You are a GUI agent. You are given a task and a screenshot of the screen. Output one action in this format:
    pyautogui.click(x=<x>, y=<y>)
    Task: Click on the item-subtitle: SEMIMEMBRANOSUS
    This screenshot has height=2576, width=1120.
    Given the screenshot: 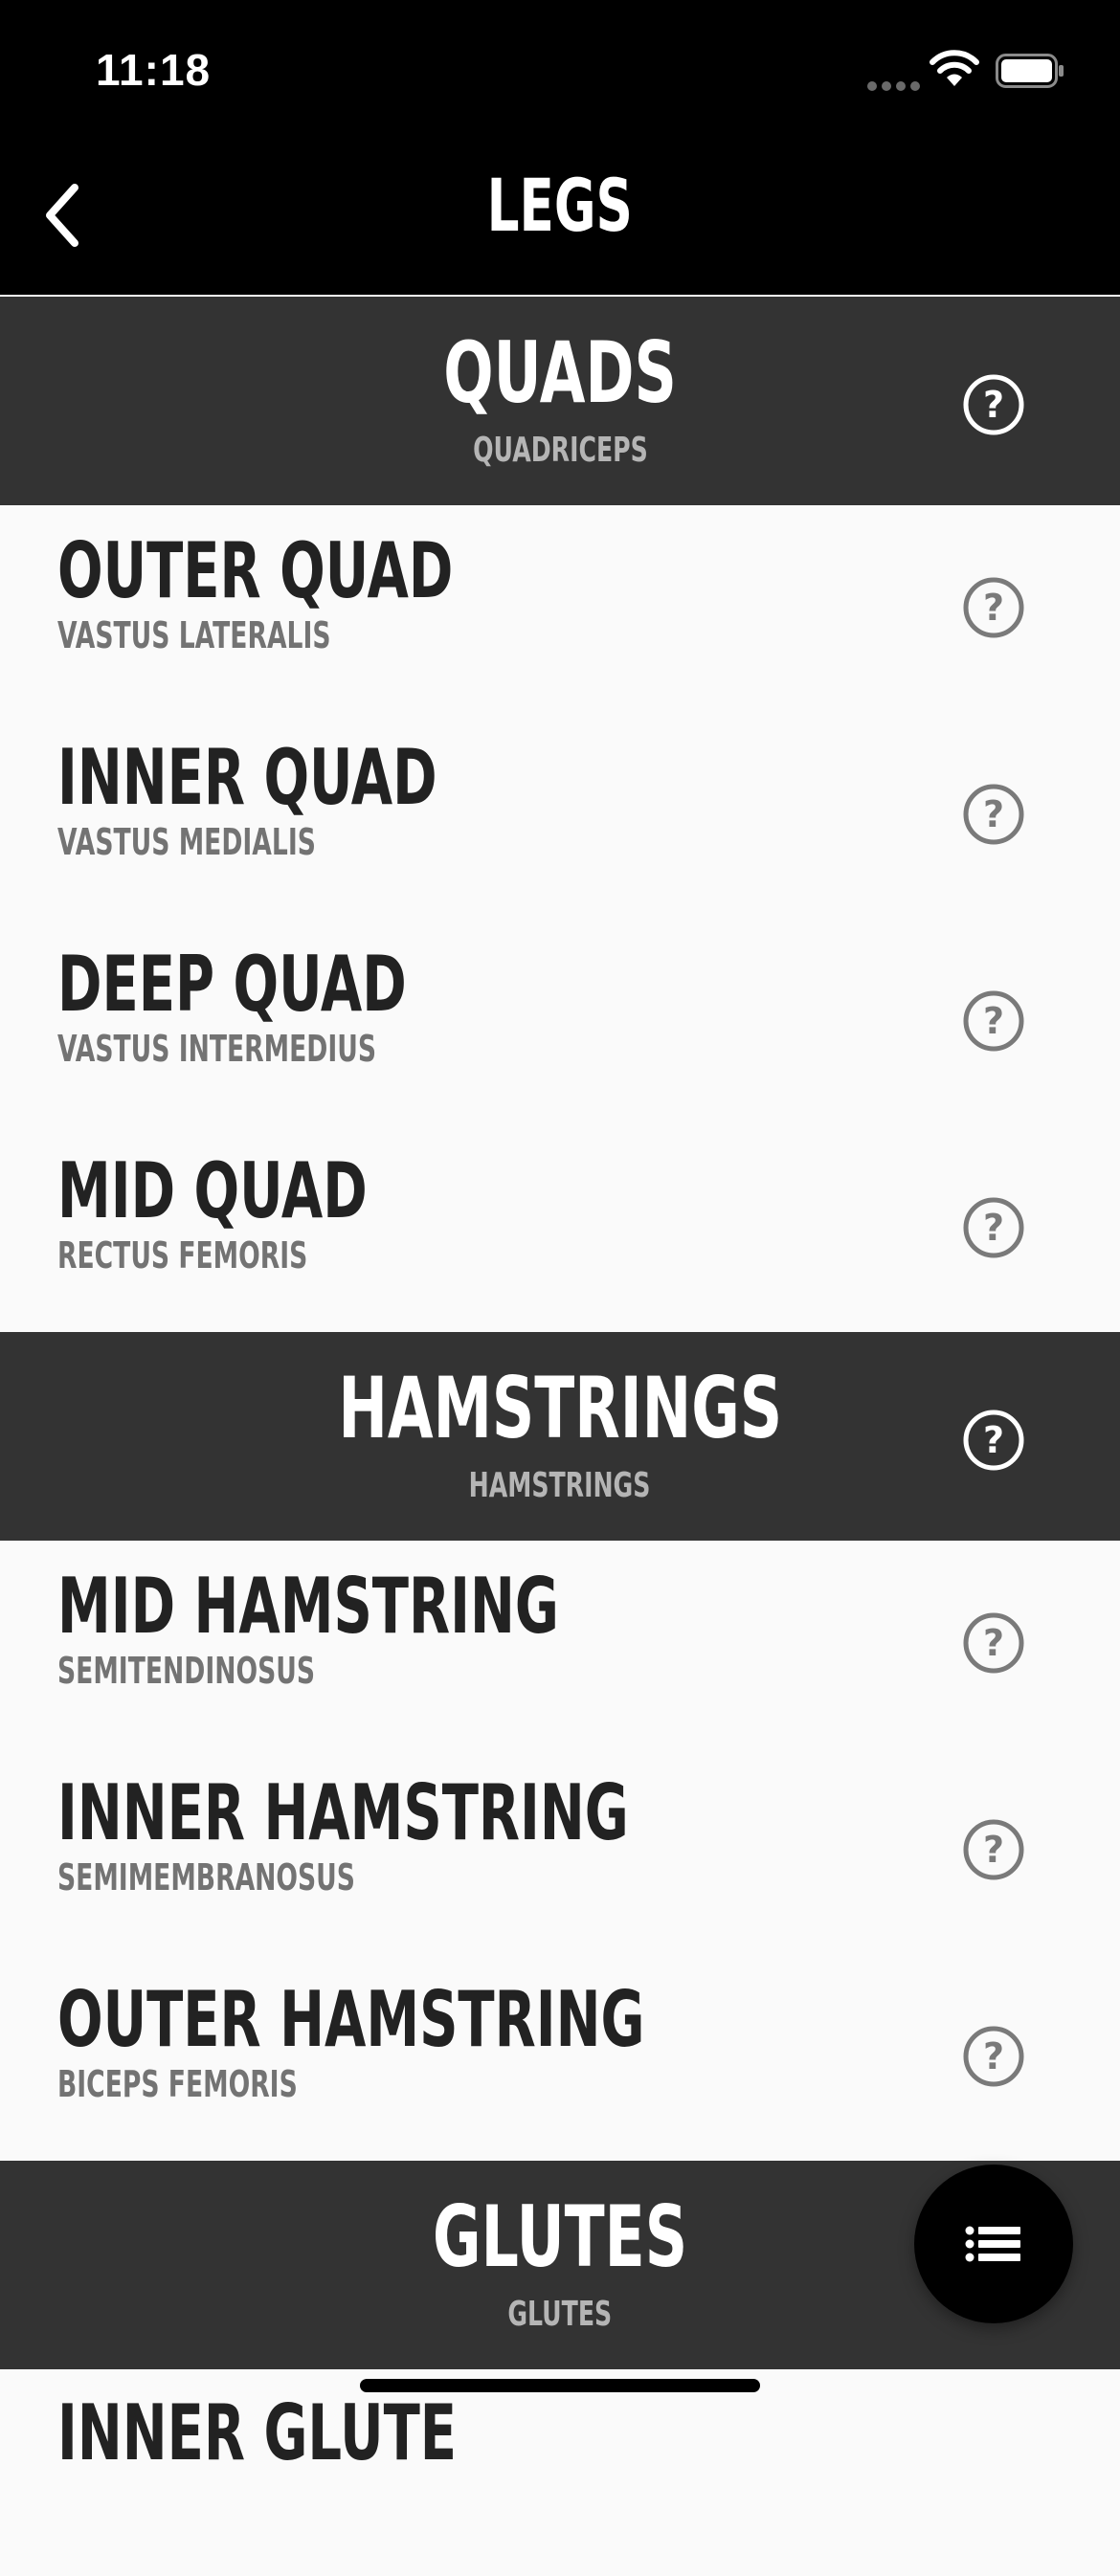 What is the action you would take?
    pyautogui.click(x=206, y=1877)
    